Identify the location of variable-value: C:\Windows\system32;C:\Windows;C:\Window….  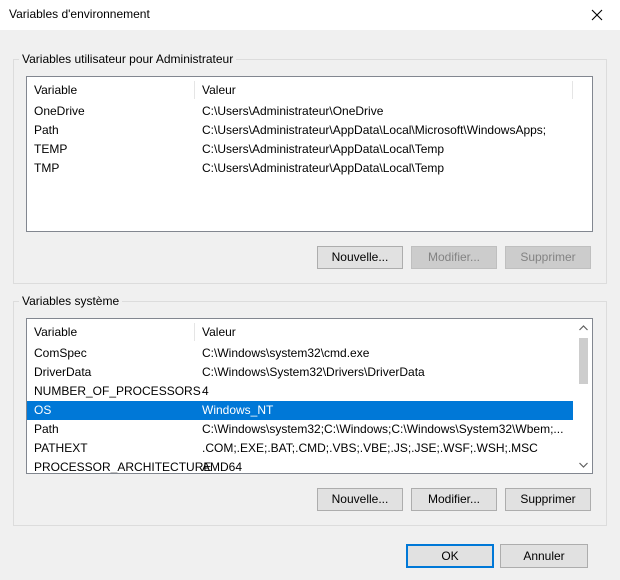
(383, 429).